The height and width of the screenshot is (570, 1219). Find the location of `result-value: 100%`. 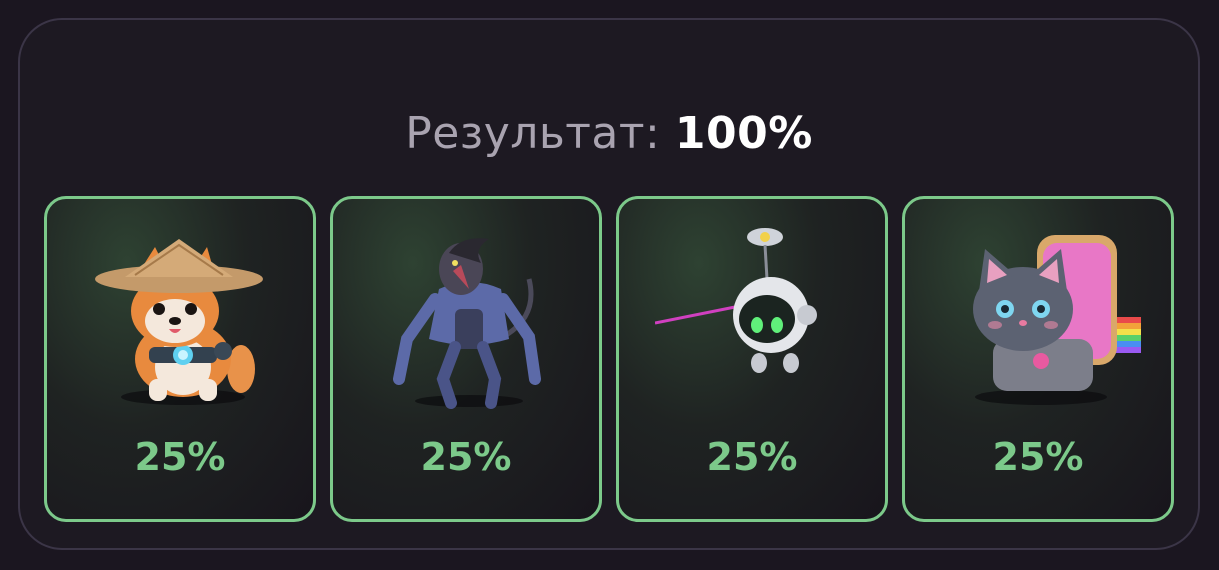

result-value: 100% is located at coordinates (743, 133).